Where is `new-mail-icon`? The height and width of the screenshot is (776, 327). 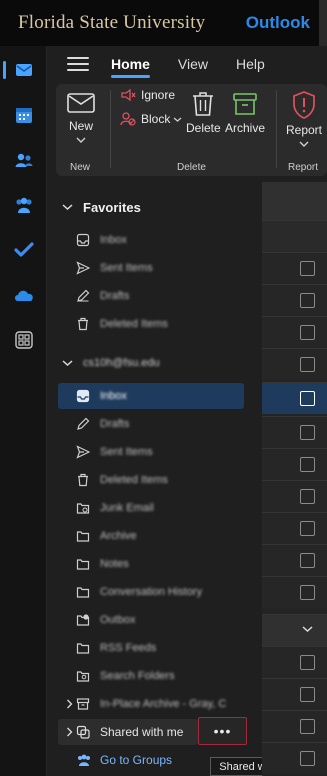 new-mail-icon is located at coordinates (81, 103).